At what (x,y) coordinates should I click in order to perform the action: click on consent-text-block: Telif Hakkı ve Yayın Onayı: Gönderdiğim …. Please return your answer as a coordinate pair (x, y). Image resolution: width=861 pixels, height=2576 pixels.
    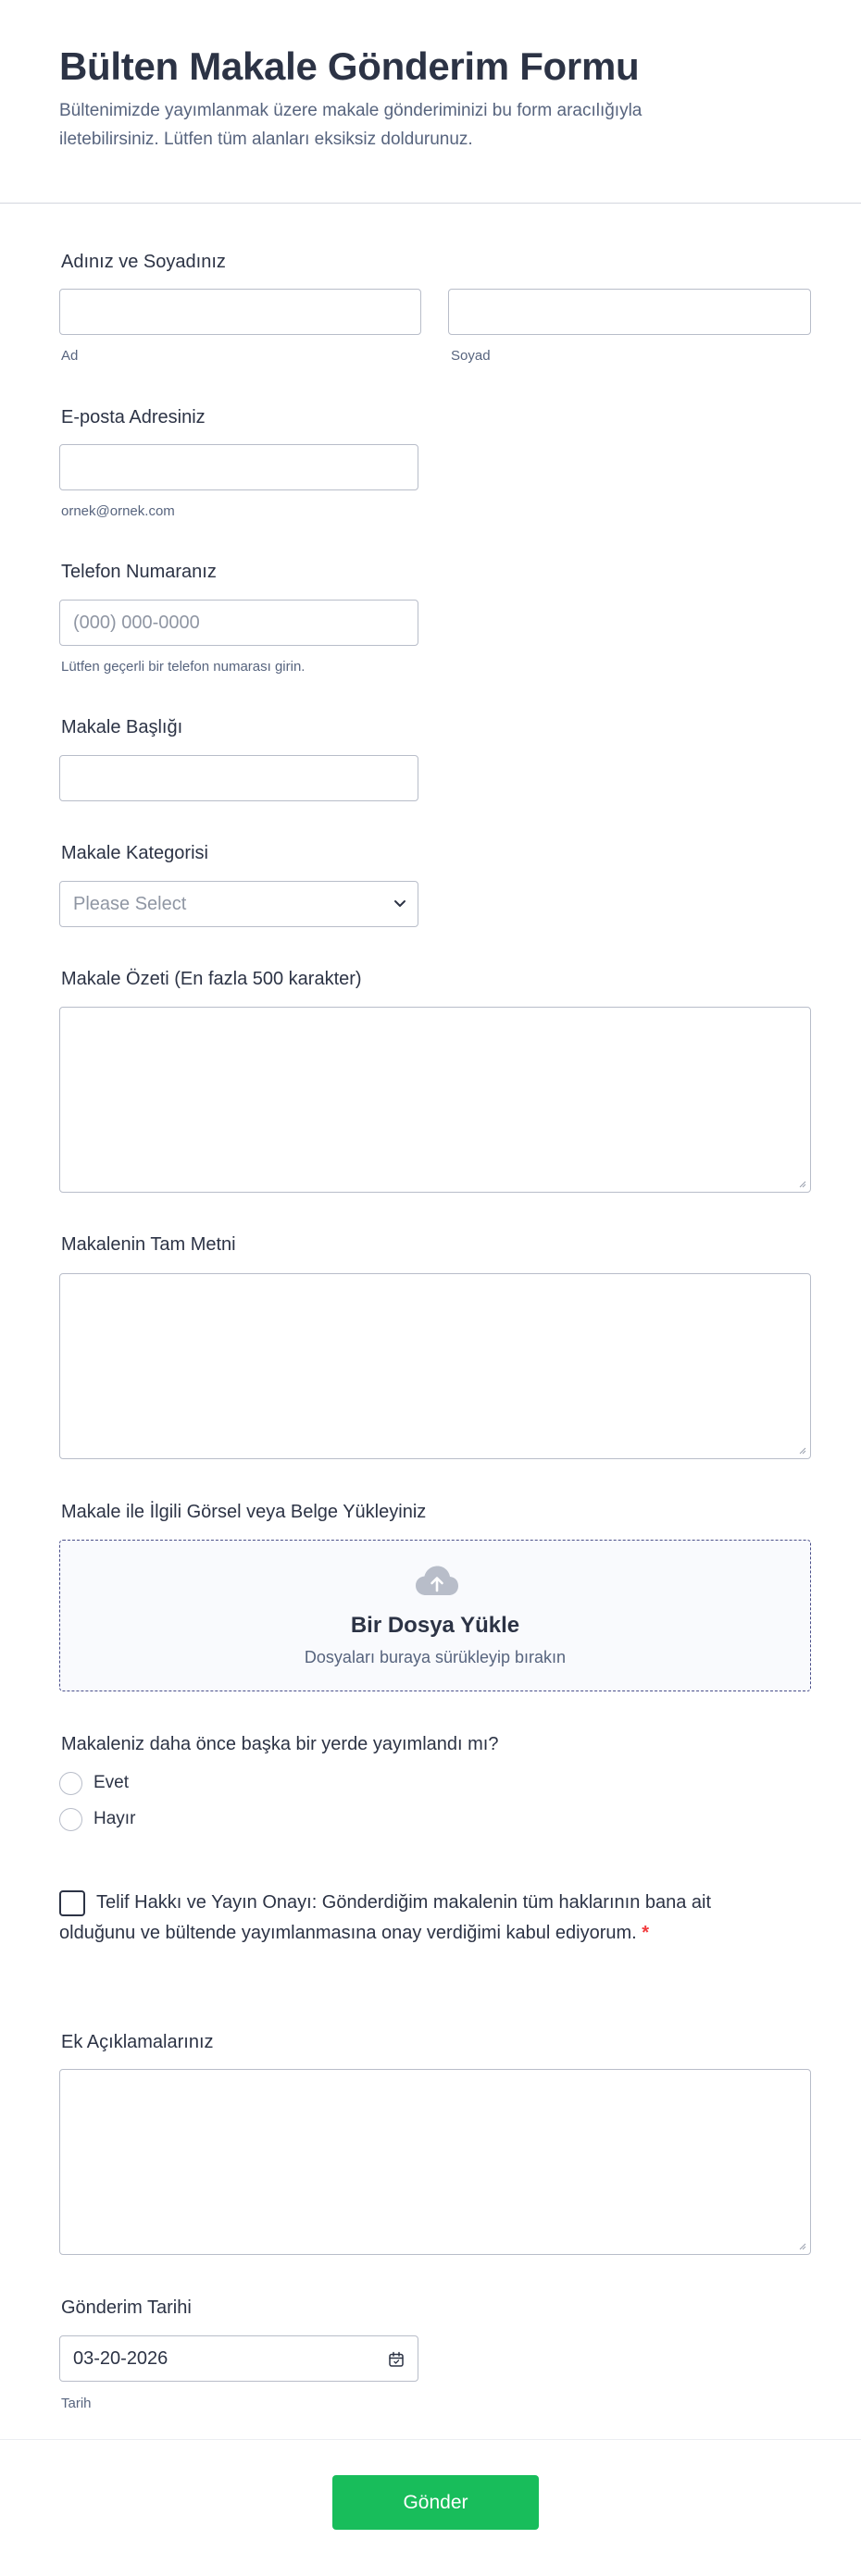
    Looking at the image, I should click on (392, 1918).